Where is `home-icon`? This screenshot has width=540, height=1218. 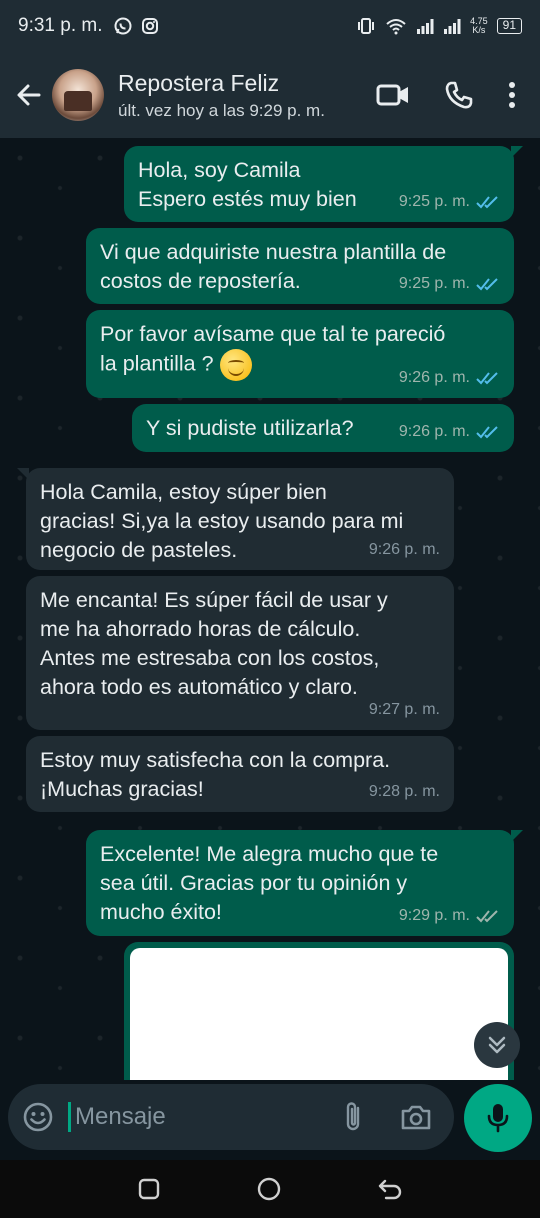 home-icon is located at coordinates (269, 1189).